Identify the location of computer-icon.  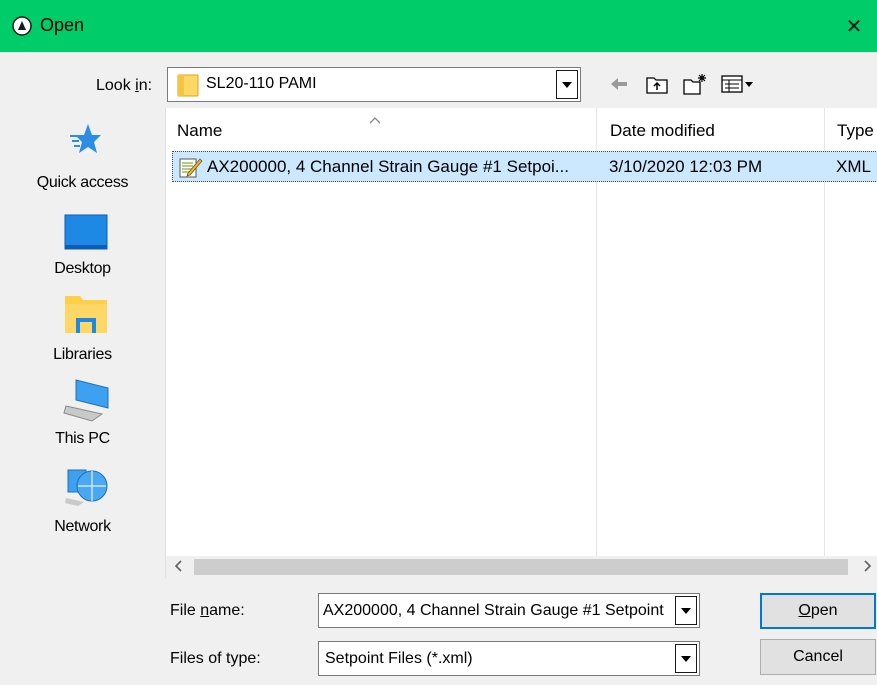
(86, 402).